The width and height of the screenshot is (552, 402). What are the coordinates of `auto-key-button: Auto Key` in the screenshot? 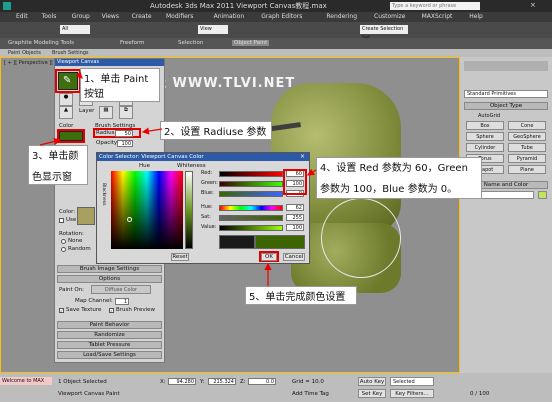 It's located at (372, 381).